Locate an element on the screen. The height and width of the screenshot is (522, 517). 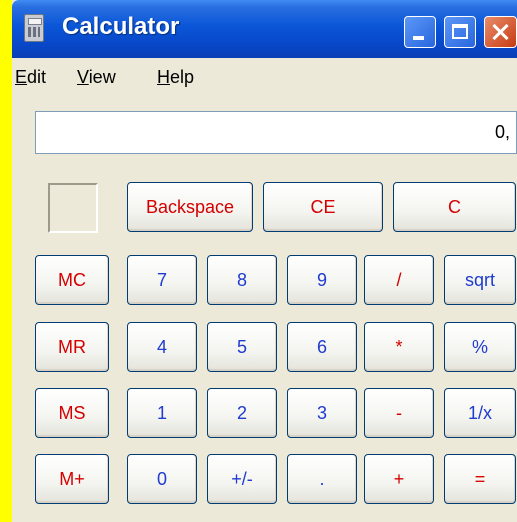
reciprocal-label: 1/x is located at coordinates (479, 413).